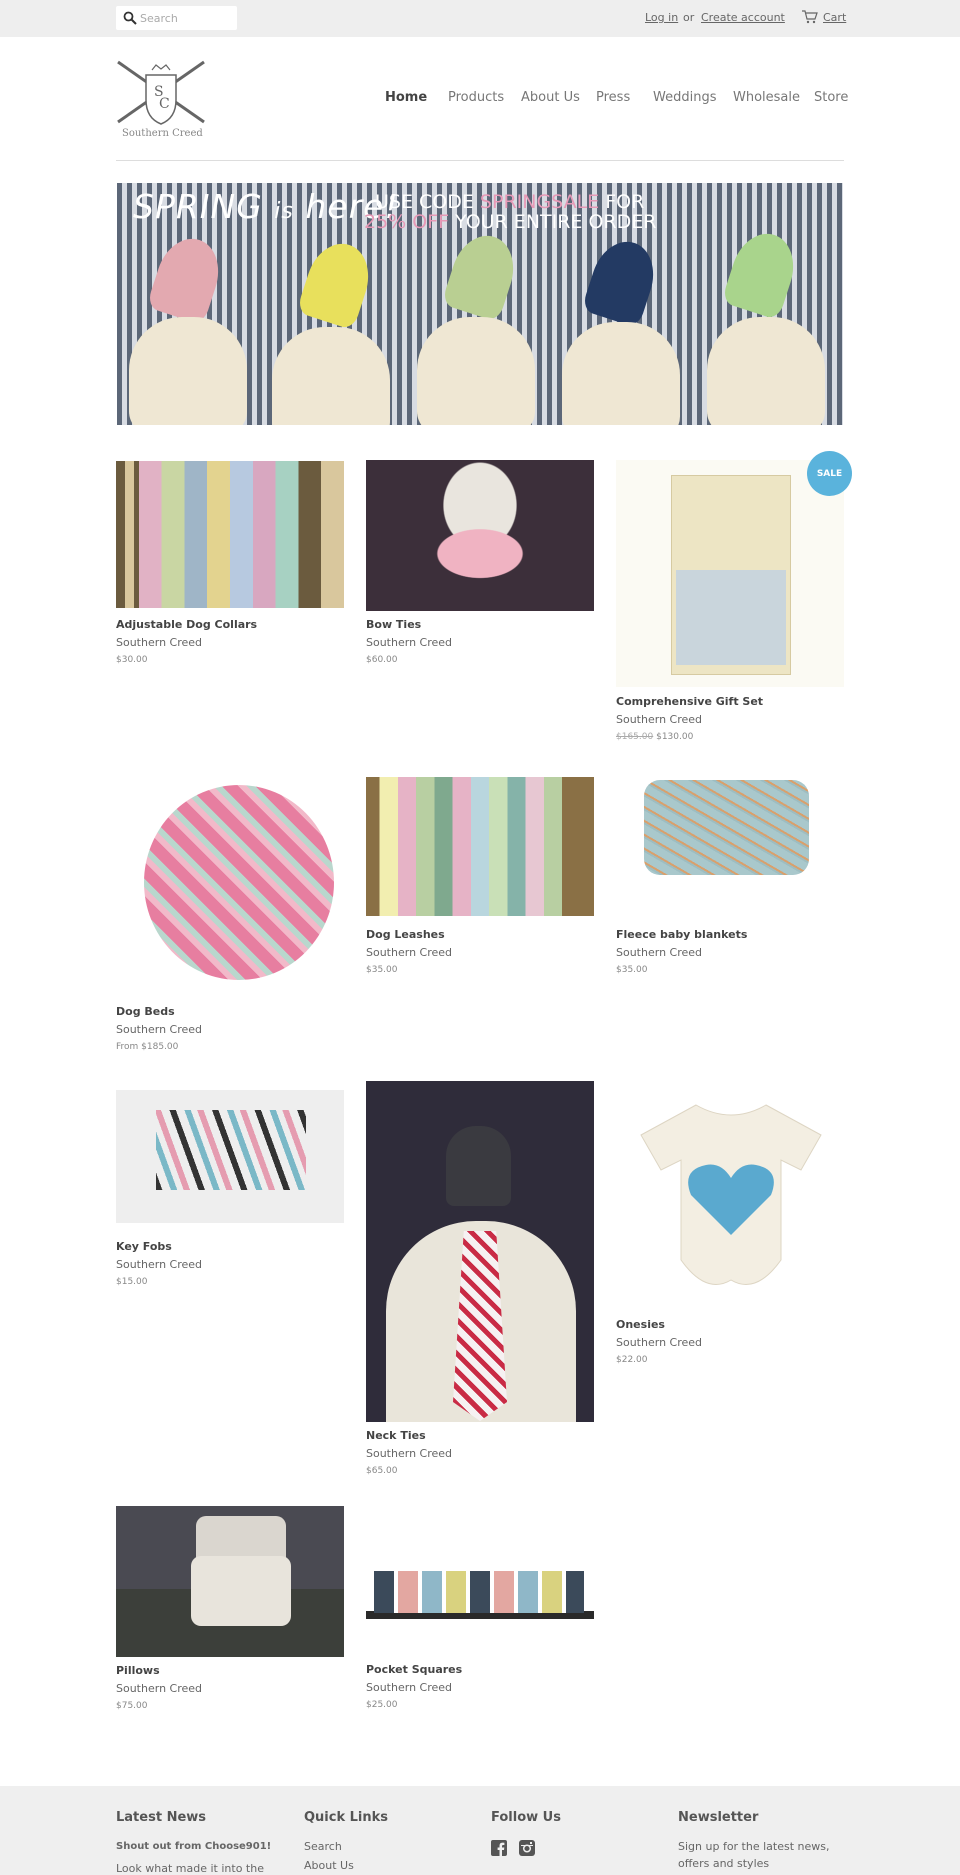 This screenshot has height=1875, width=960. Describe the element at coordinates (405, 934) in the screenshot. I see `product-title: Dog Leashes` at that location.